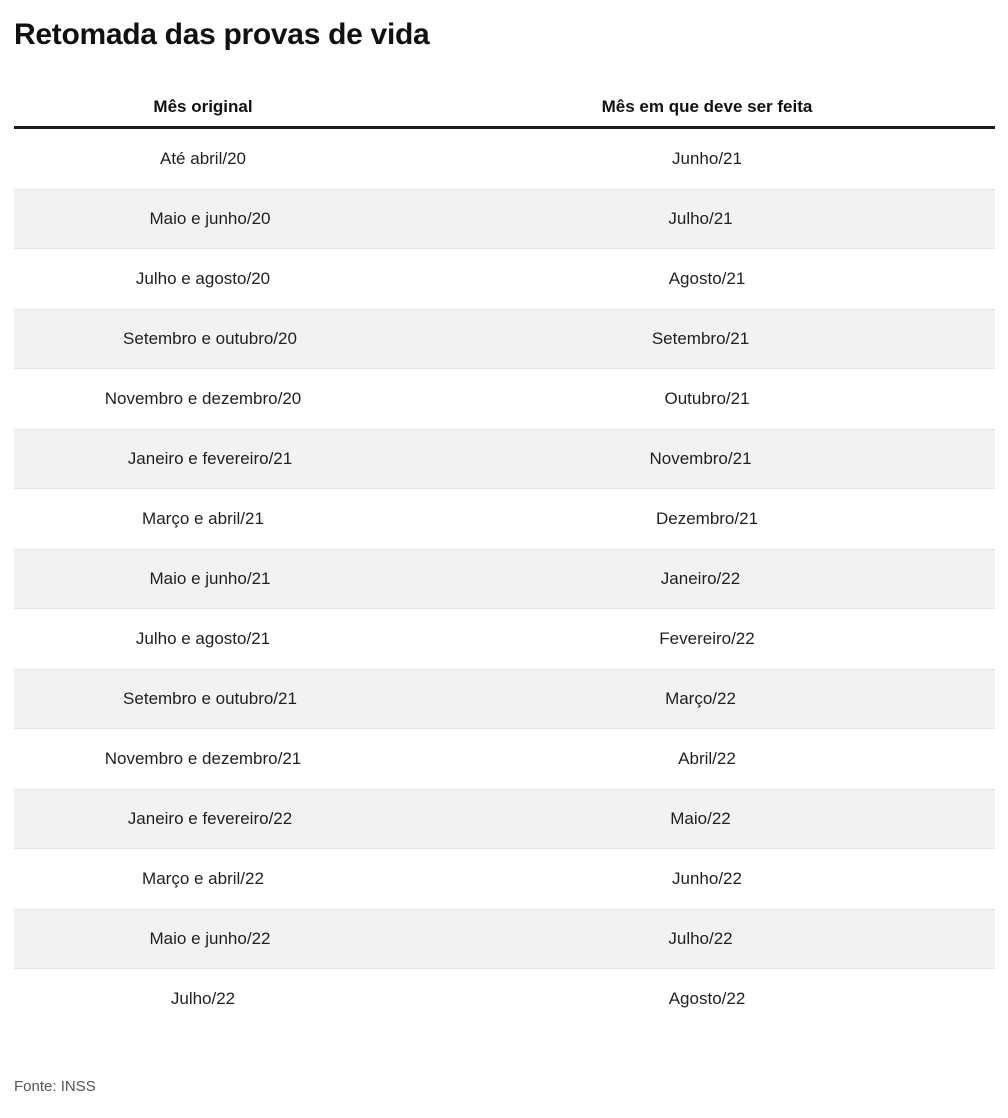  What do you see at coordinates (504, 159) in the screenshot?
I see `table-row: Até abril/20 Junho/21` at bounding box center [504, 159].